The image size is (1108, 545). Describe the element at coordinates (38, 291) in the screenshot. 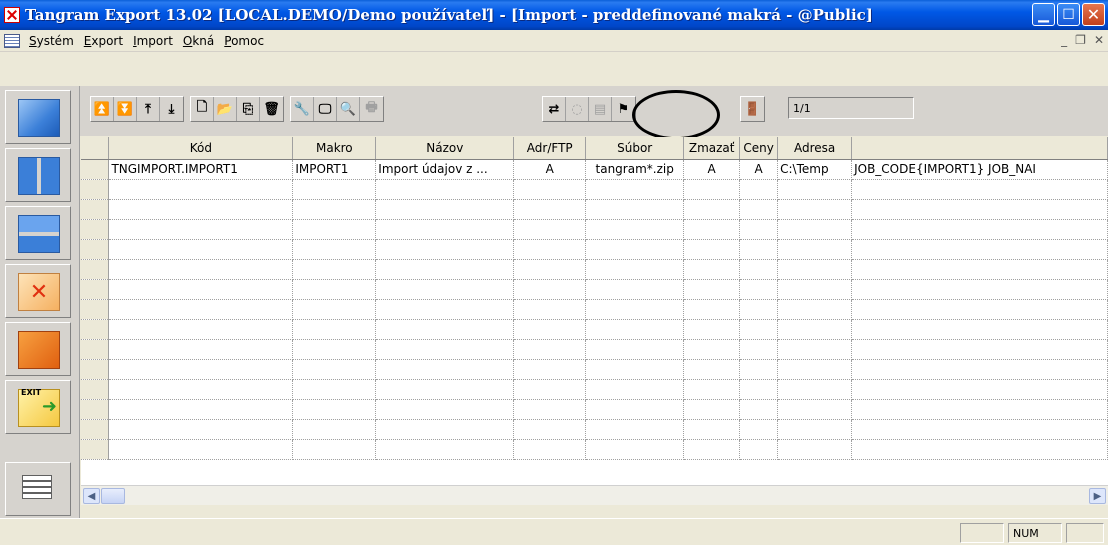

I see `panel-button-close-window: ✕` at that location.